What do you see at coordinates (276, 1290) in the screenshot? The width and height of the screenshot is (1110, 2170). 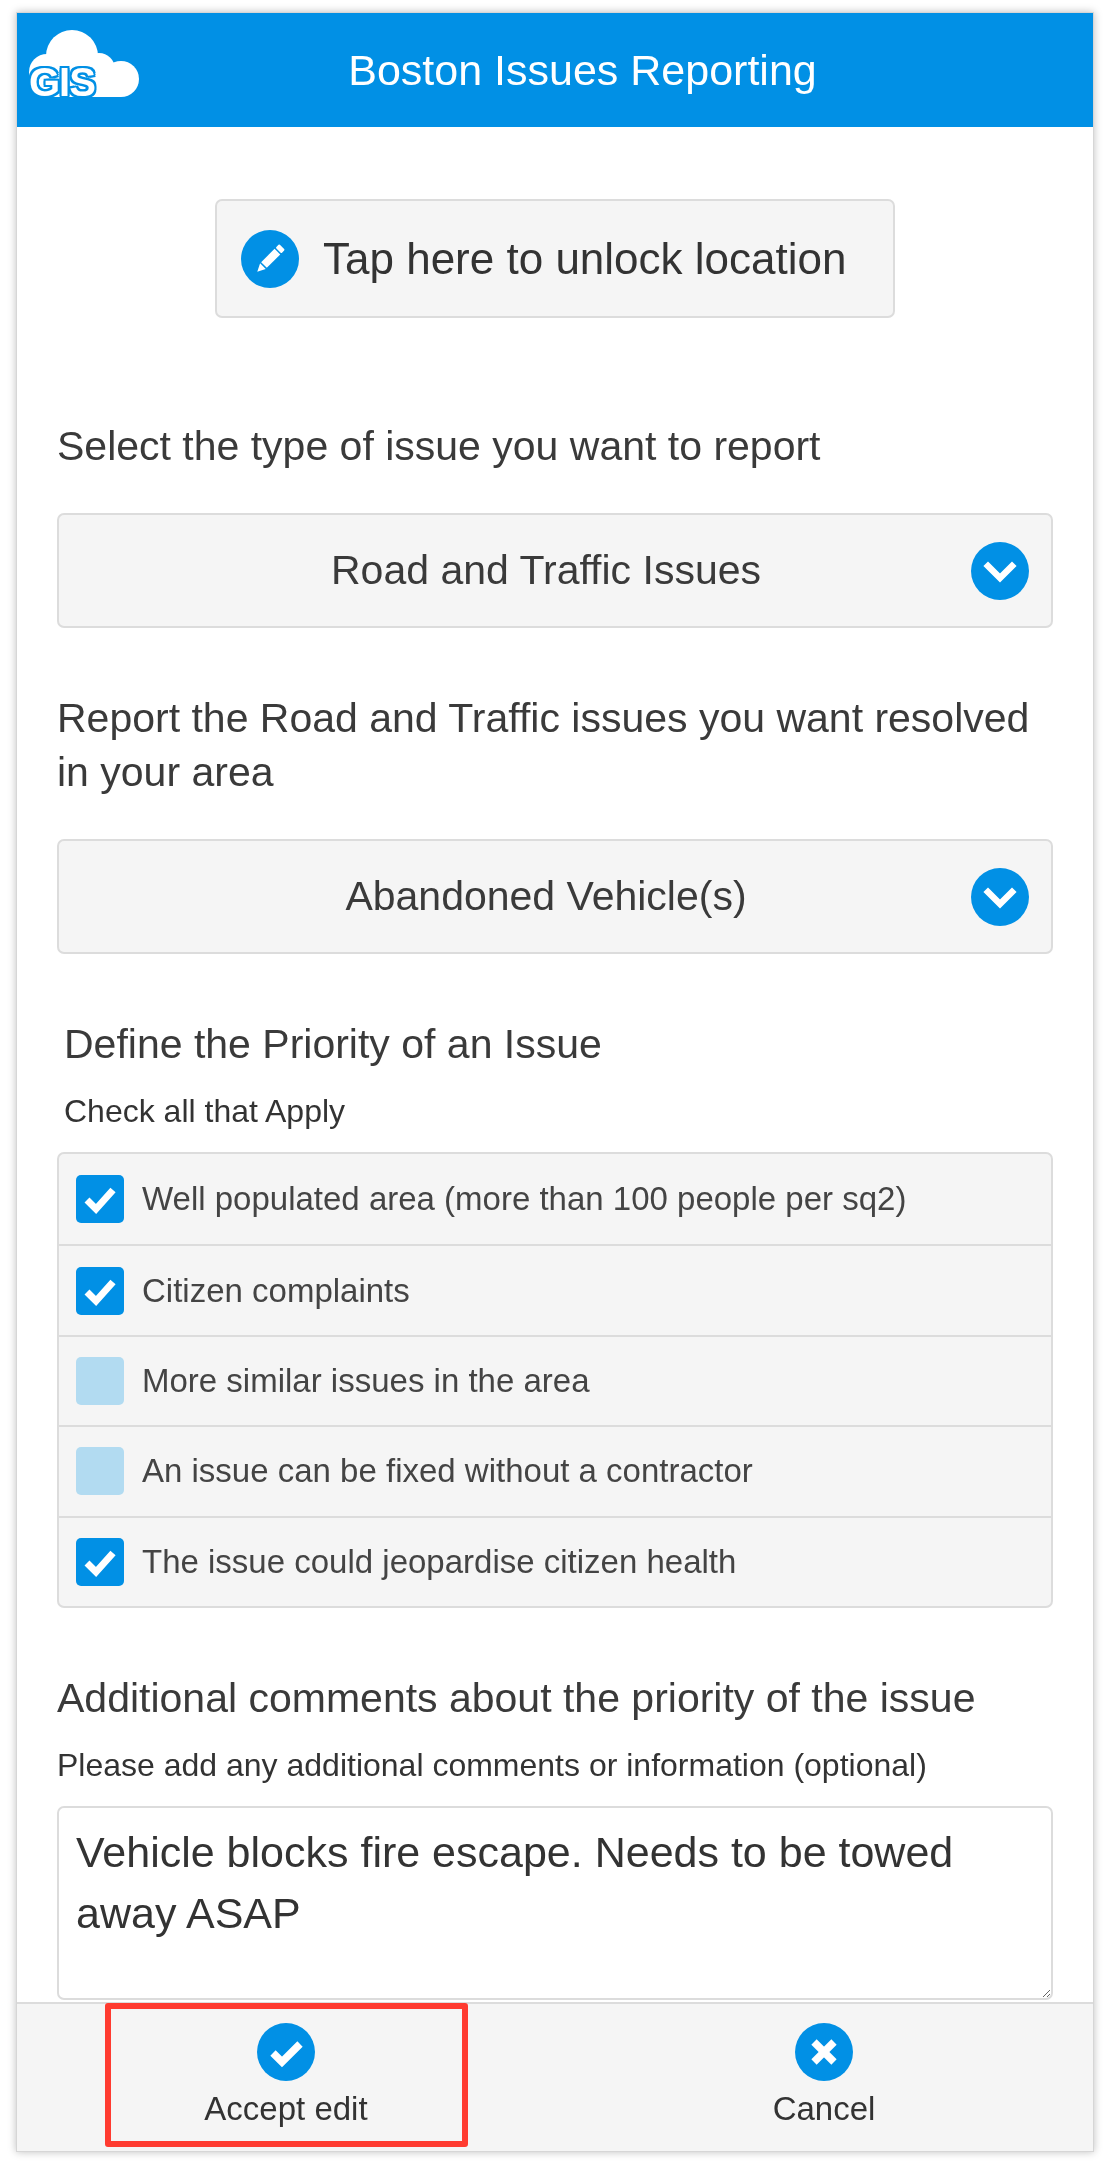 I see `option-label: Citizen complaints` at bounding box center [276, 1290].